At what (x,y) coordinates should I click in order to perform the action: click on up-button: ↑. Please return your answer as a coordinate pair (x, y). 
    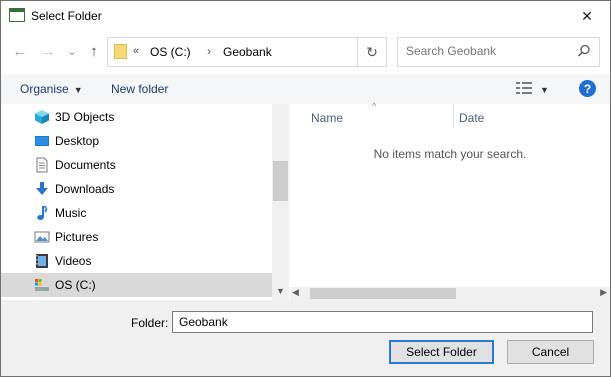
    Looking at the image, I should click on (94, 51).